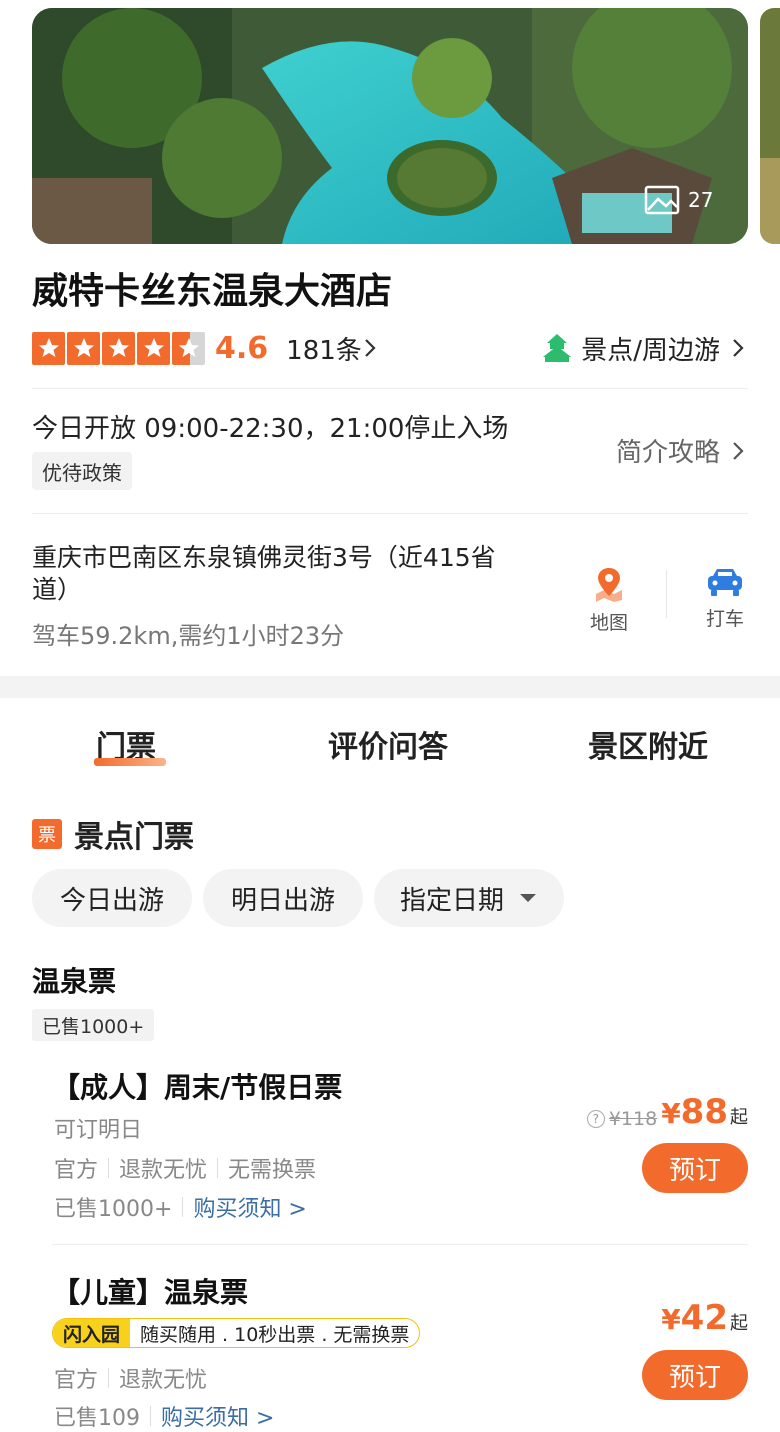 The width and height of the screenshot is (780, 1432). What do you see at coordinates (704, 1112) in the screenshot?
I see `price-value: 88` at bounding box center [704, 1112].